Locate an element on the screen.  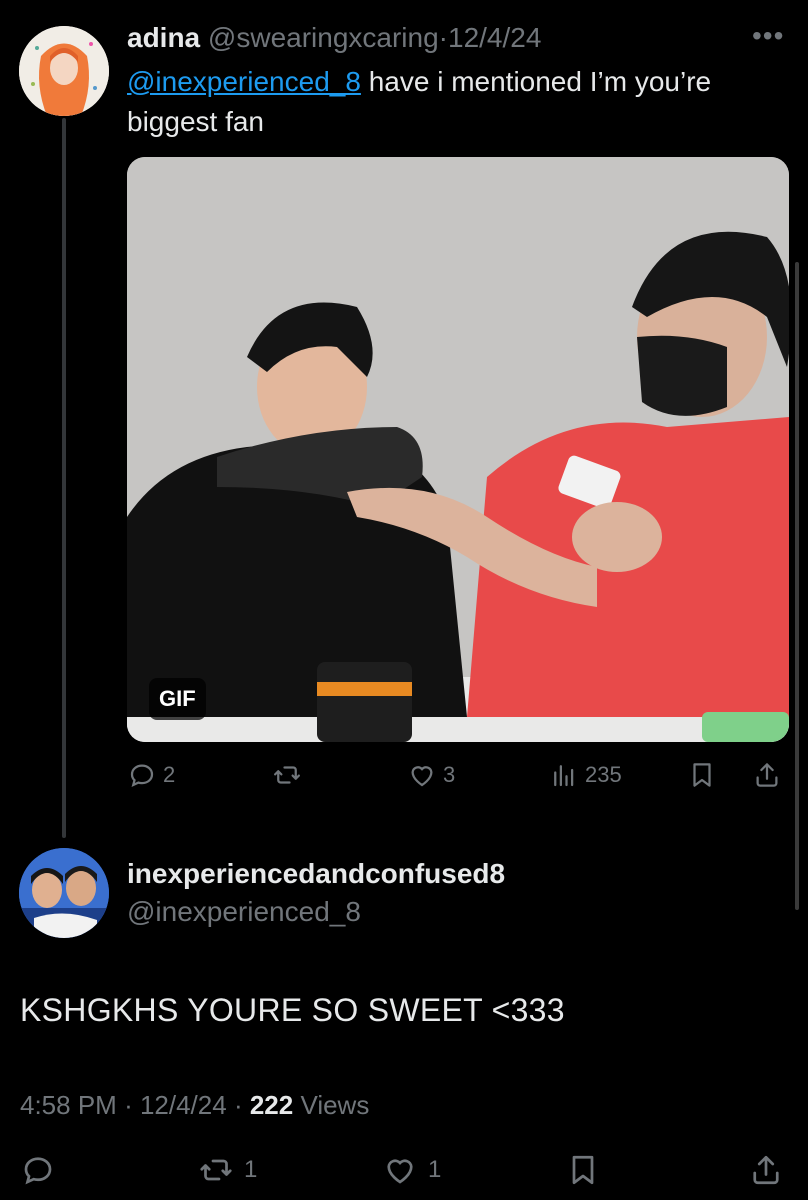
like-button: 3 is located at coordinates (431, 775).